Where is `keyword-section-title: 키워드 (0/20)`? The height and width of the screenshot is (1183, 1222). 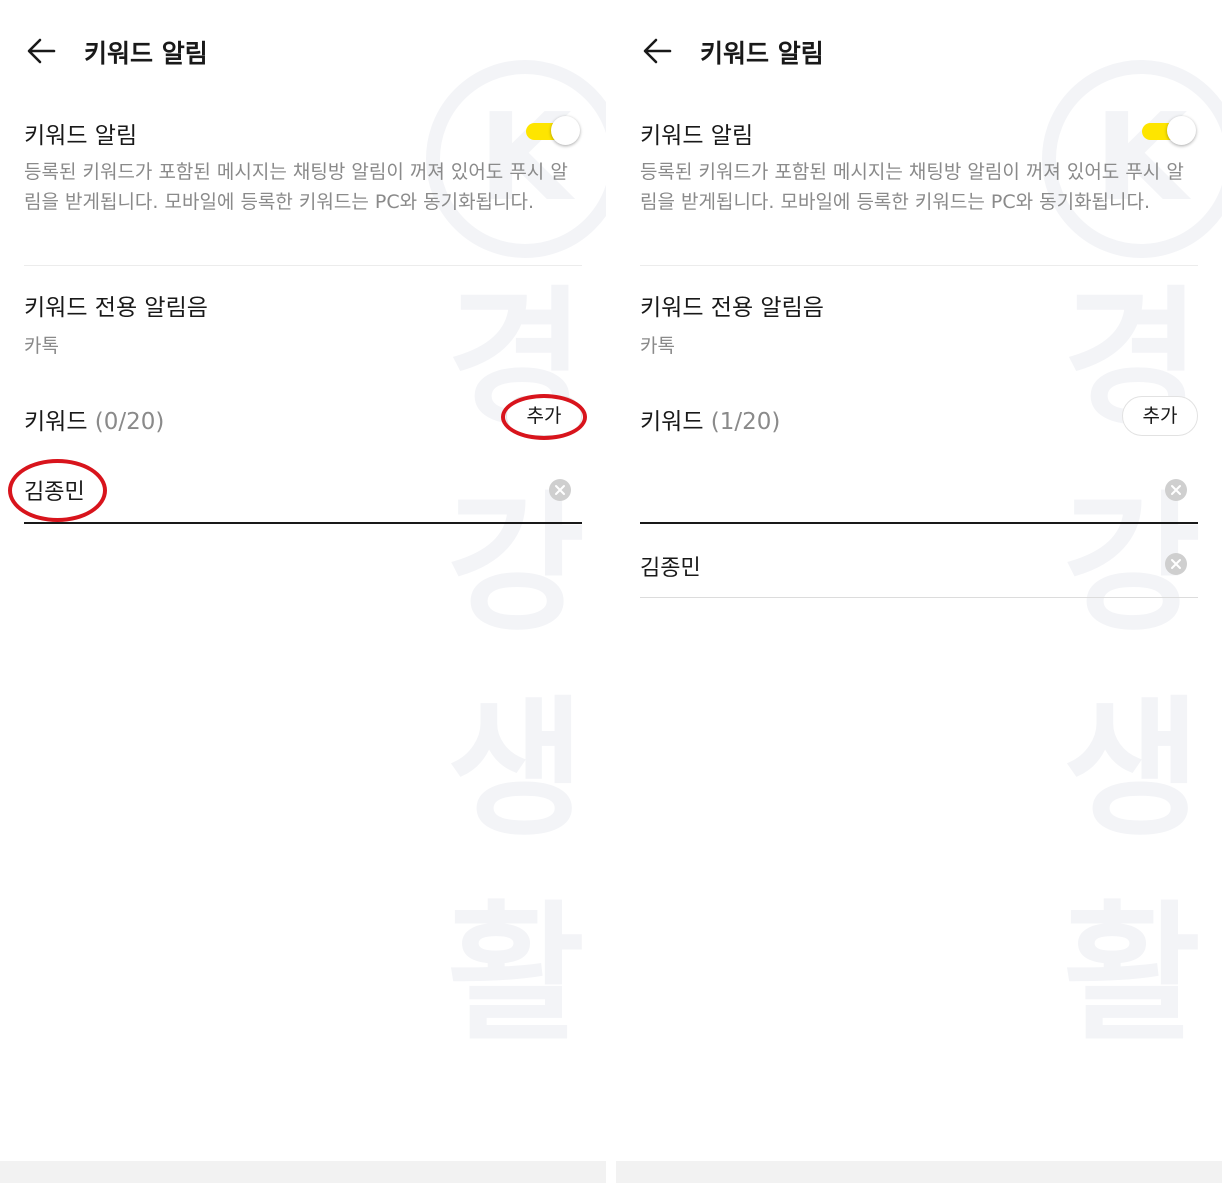 keyword-section-title: 키워드 (0/20) is located at coordinates (94, 419).